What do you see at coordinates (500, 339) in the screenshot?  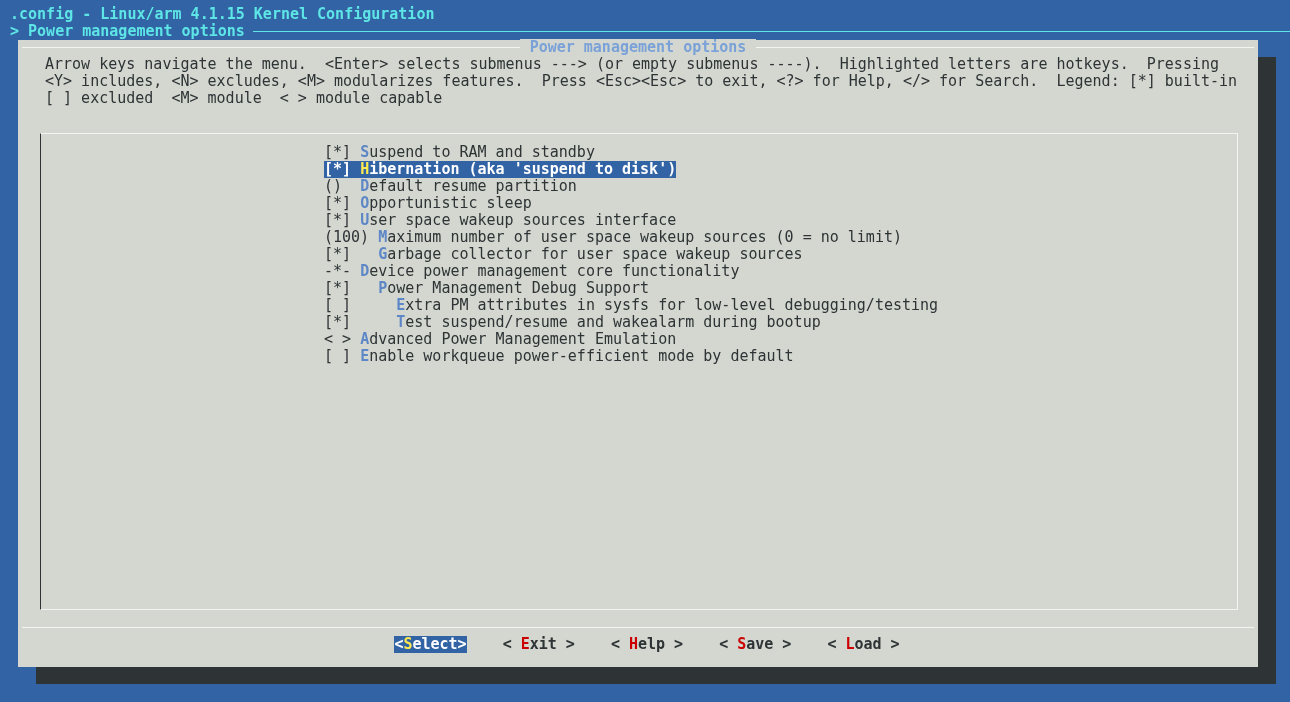 I see `menu-item: < > Advanced Power Management Emulation` at bounding box center [500, 339].